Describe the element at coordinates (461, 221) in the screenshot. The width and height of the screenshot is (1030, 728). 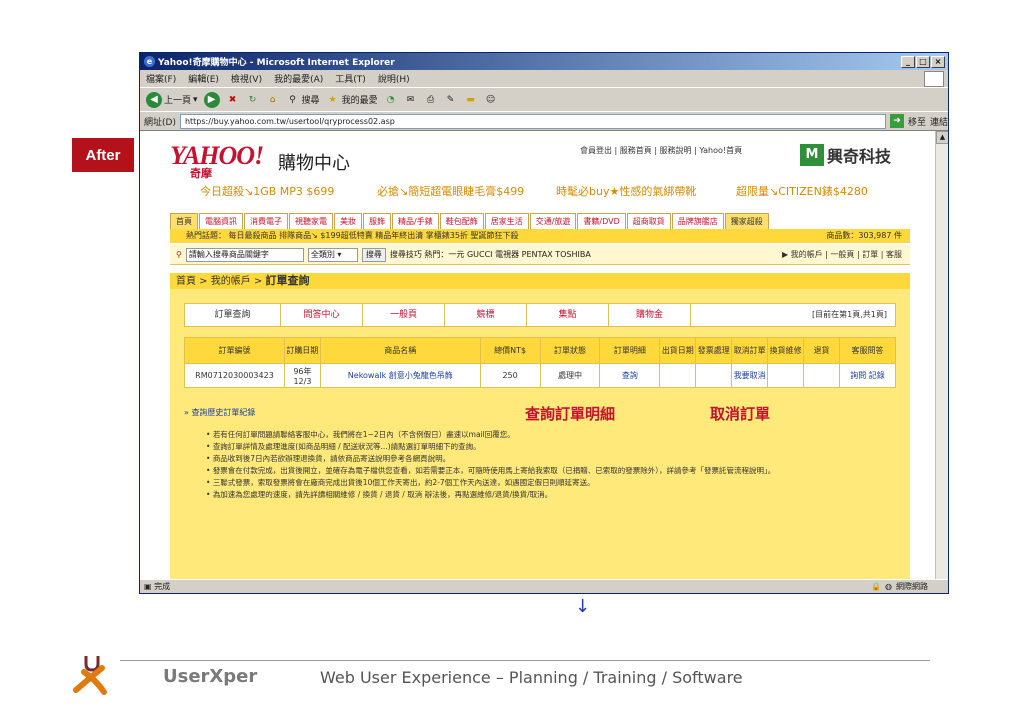
I see `tab-shoes: 鞋包配飾` at that location.